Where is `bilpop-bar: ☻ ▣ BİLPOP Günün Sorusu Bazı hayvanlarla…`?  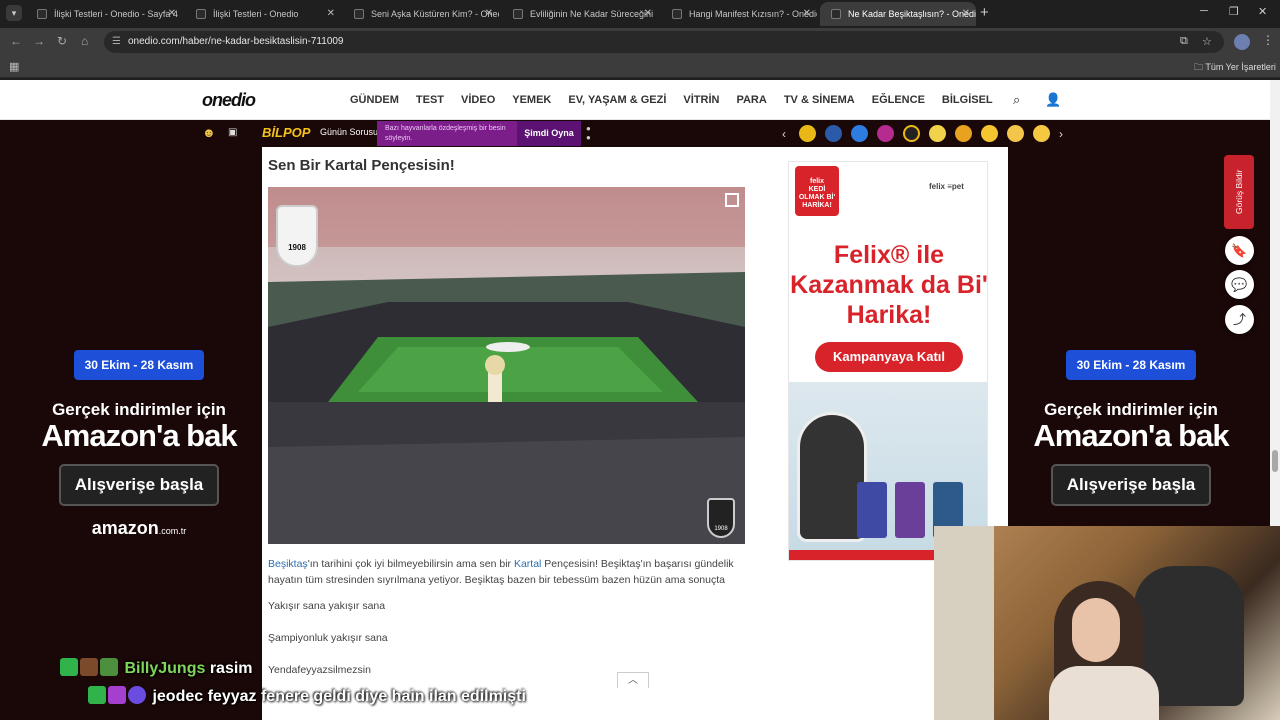
bilpop-bar: ☻ ▣ BİLPOP Günün Sorusu Bazı hayvanlarla… is located at coordinates (635, 133).